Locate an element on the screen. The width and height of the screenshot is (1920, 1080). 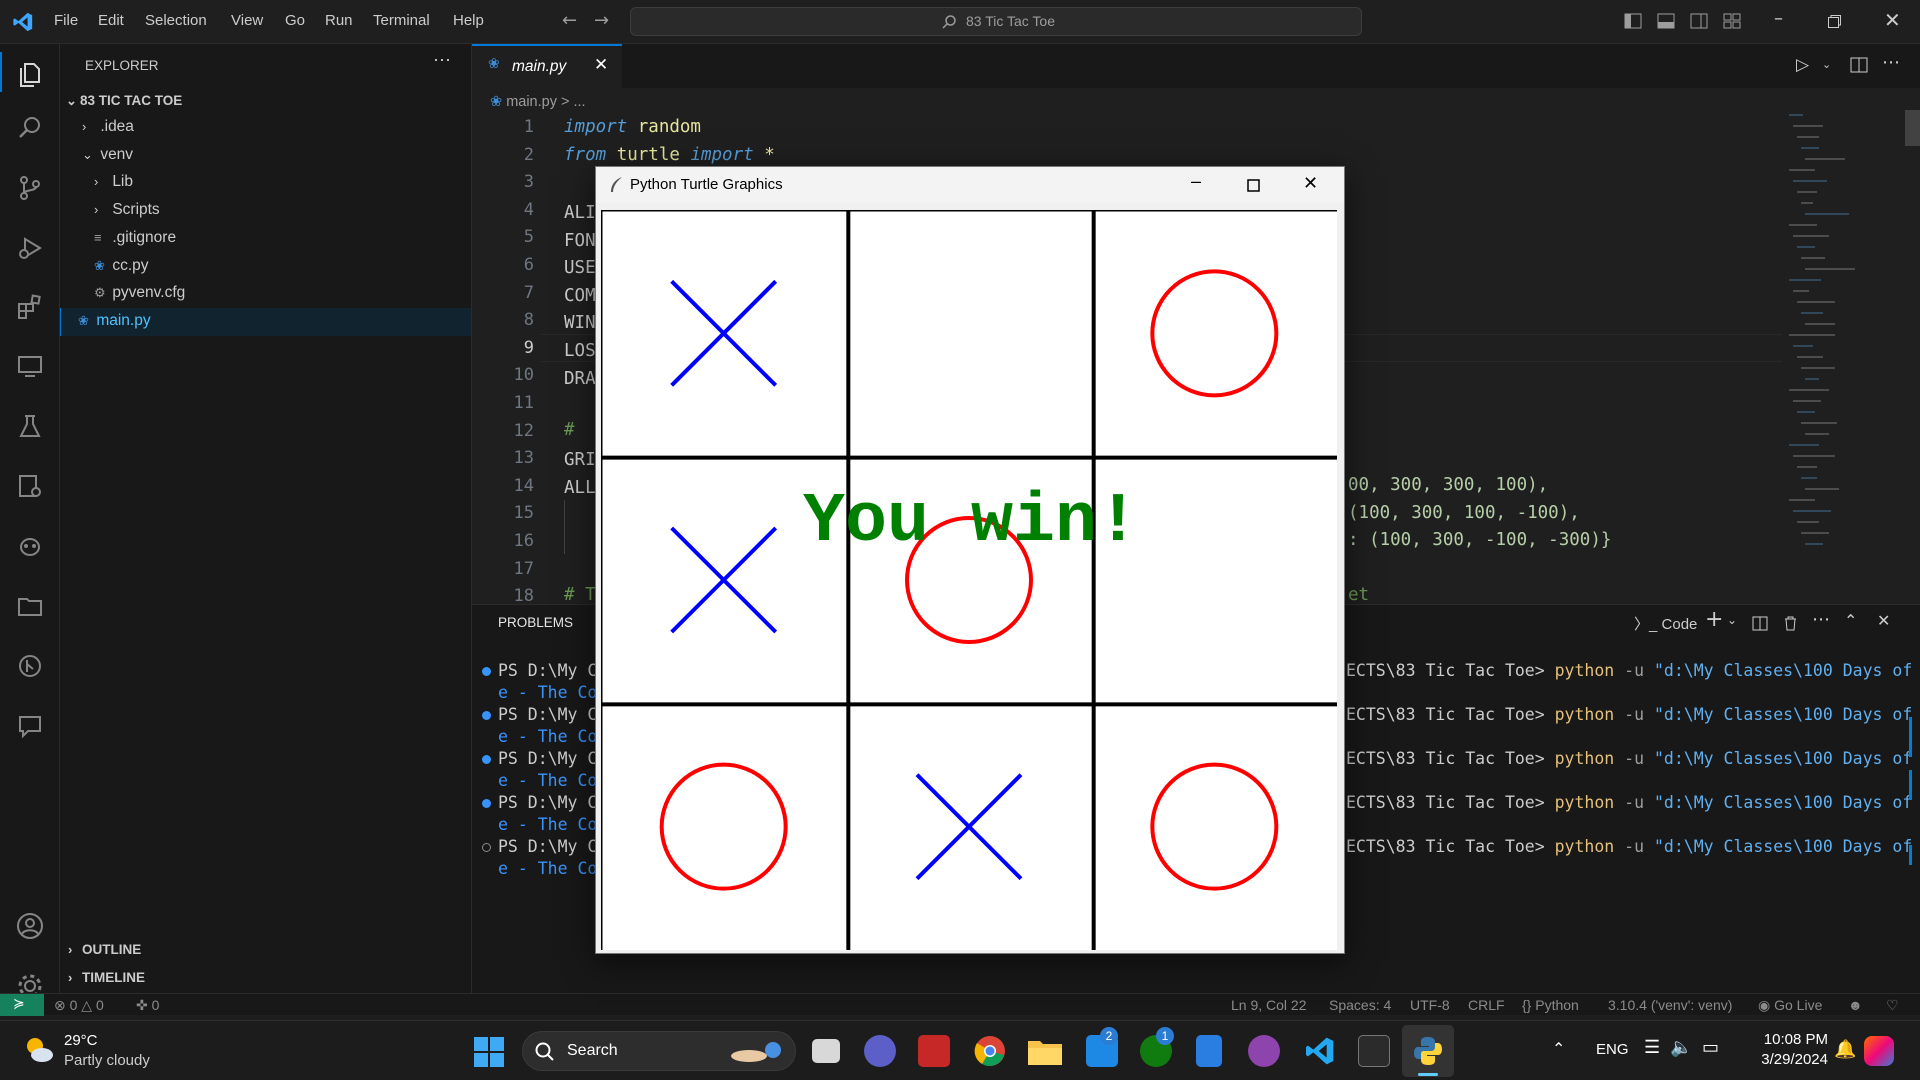
tree-item-main-py: ❀ main.py is located at coordinates (114, 321).